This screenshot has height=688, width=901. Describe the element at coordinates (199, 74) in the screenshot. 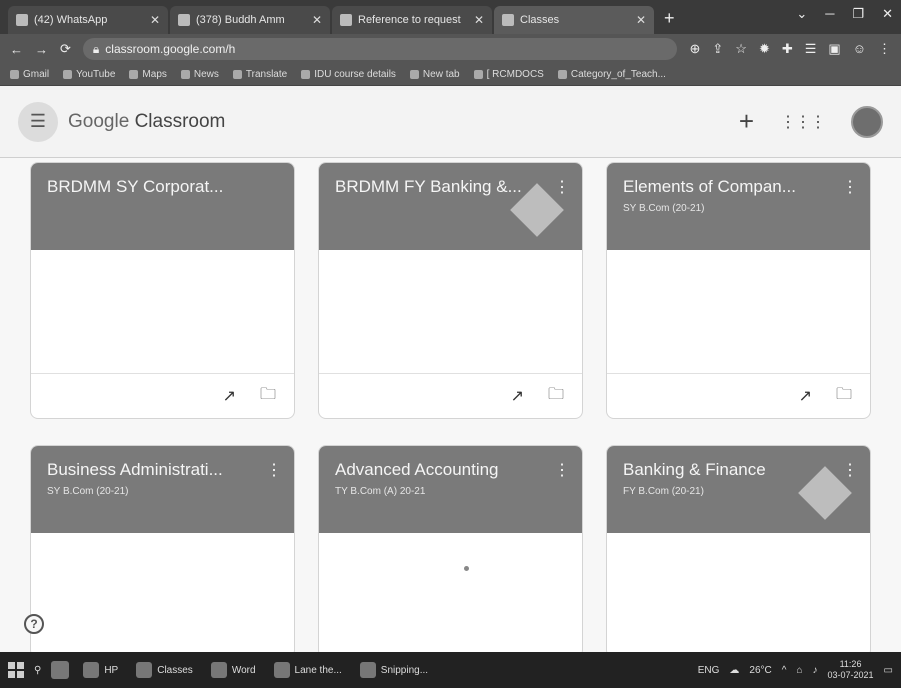

I see `bookmark-news: News` at that location.